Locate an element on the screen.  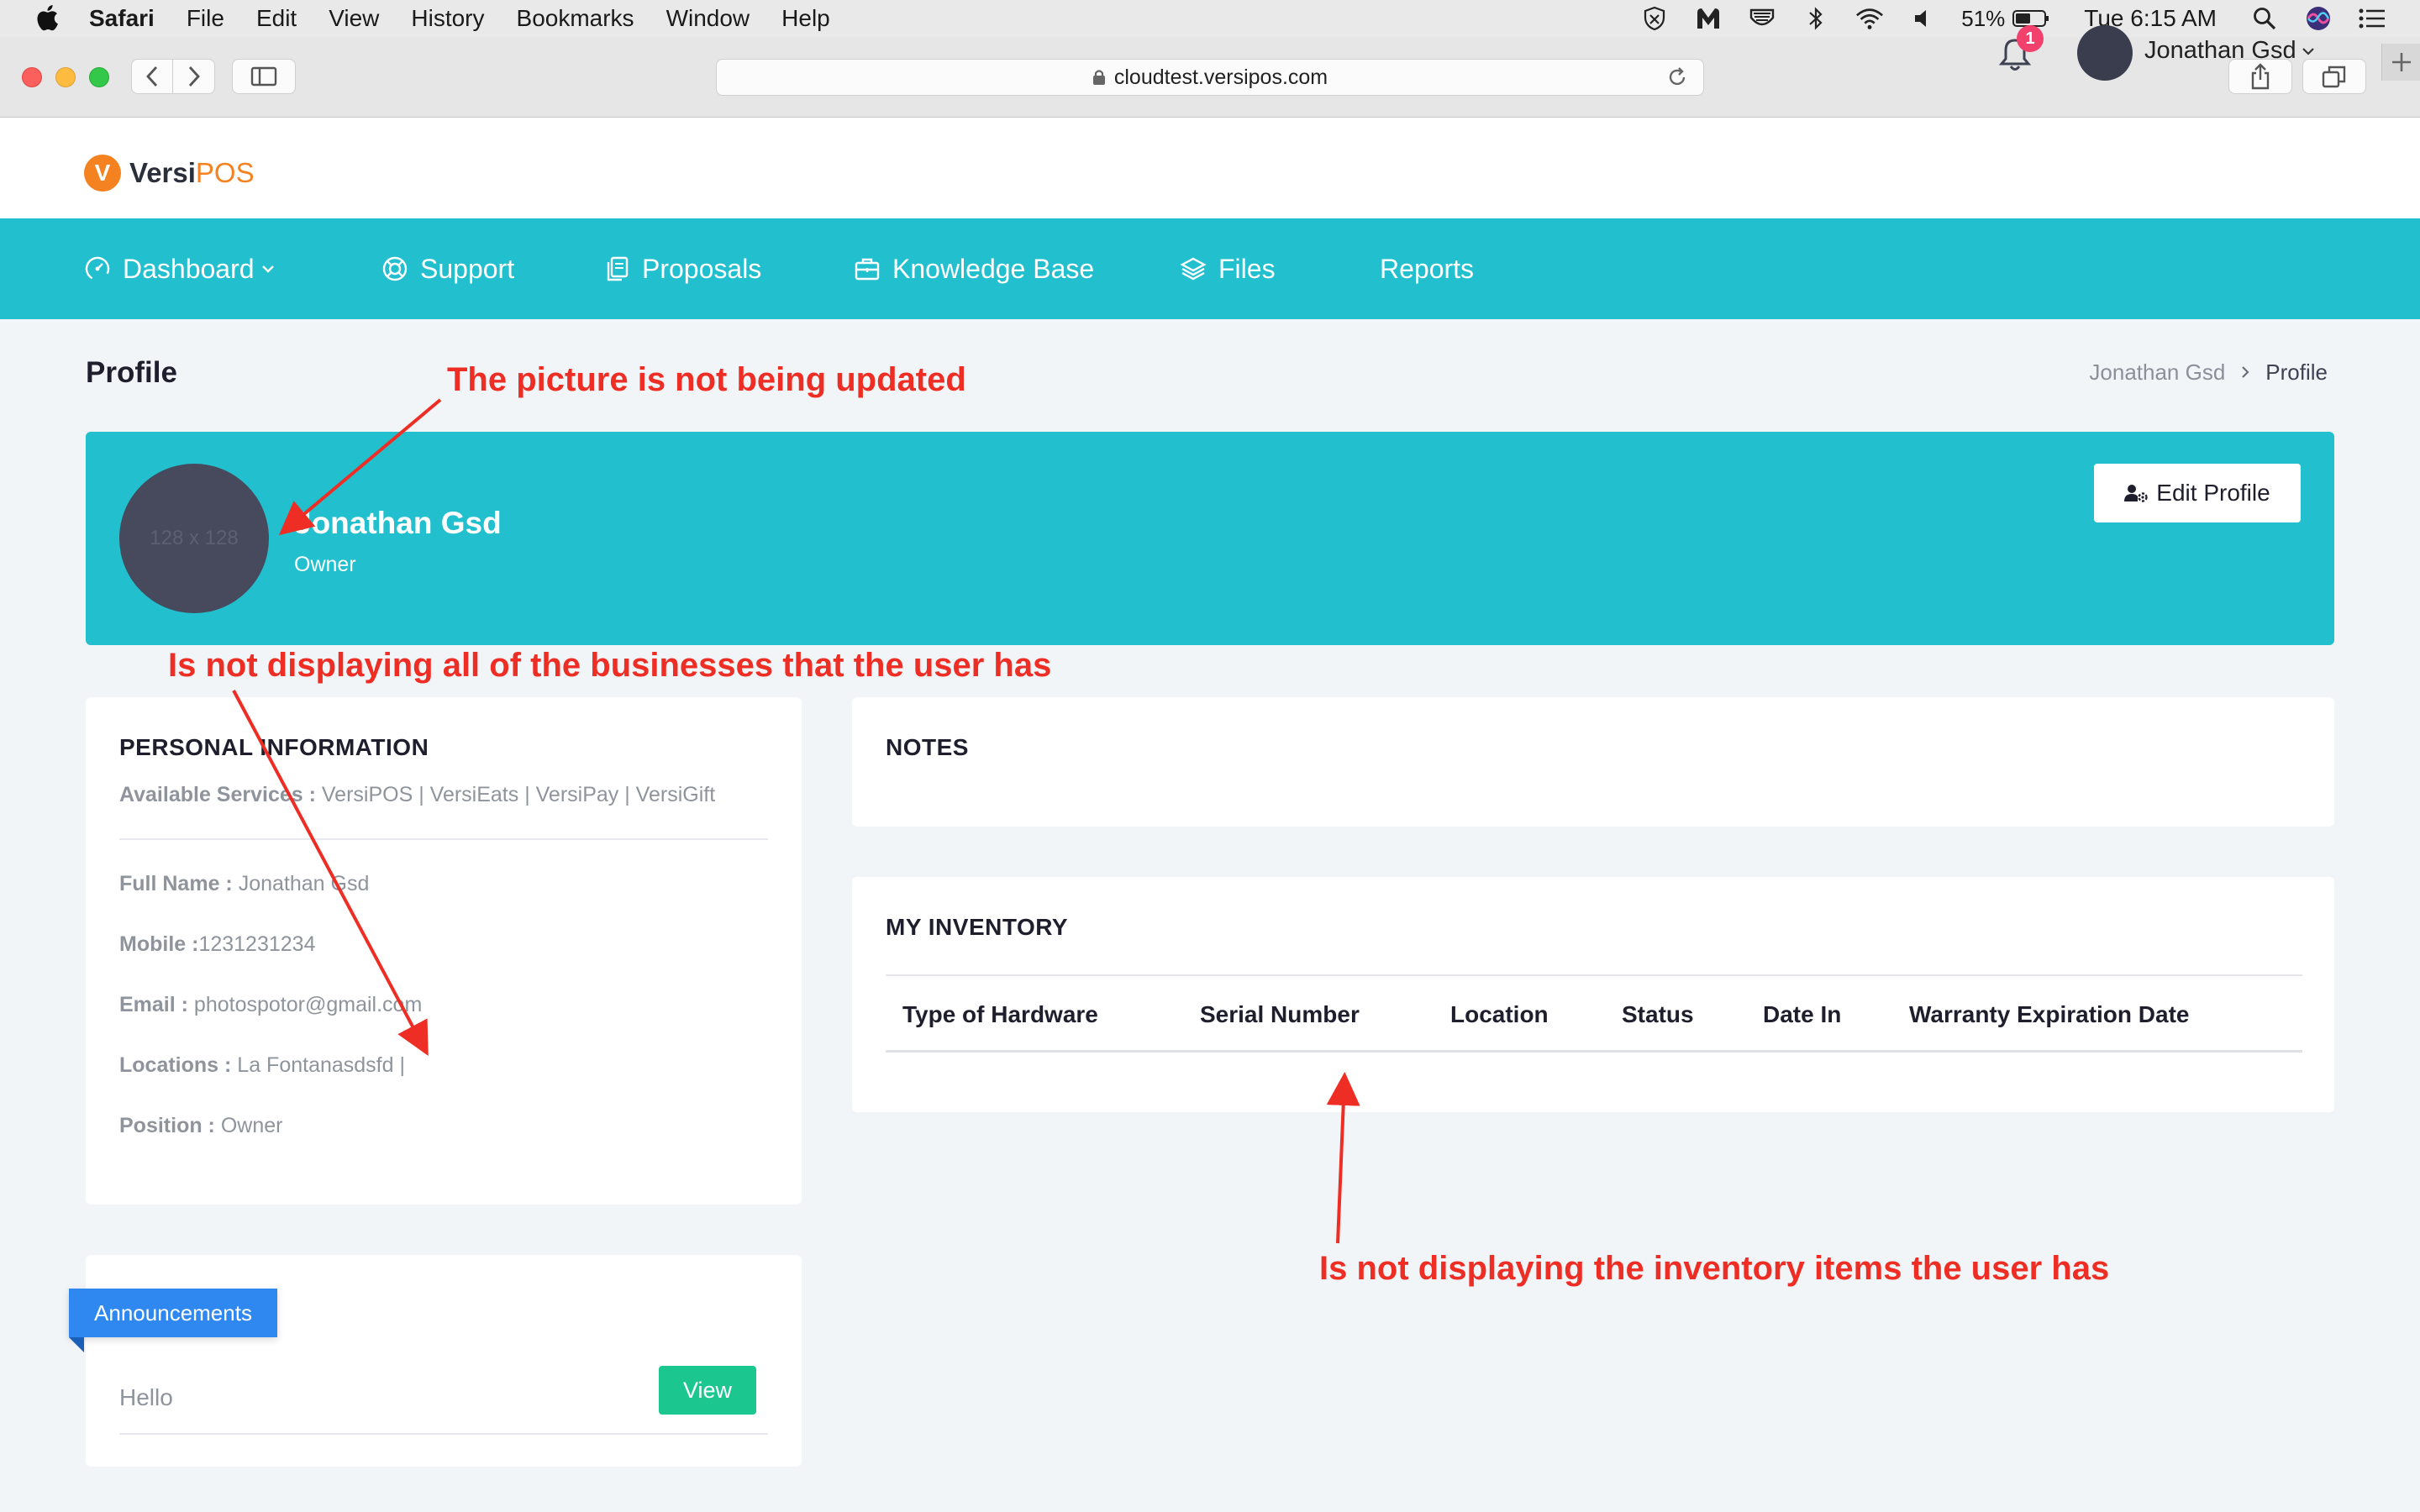
tabs-icon is located at coordinates (2334, 77).